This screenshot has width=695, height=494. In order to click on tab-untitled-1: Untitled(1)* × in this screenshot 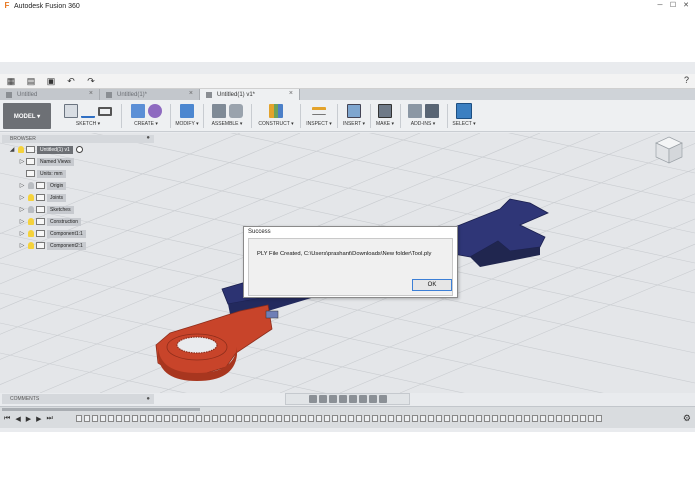, I will do `click(150, 94)`.